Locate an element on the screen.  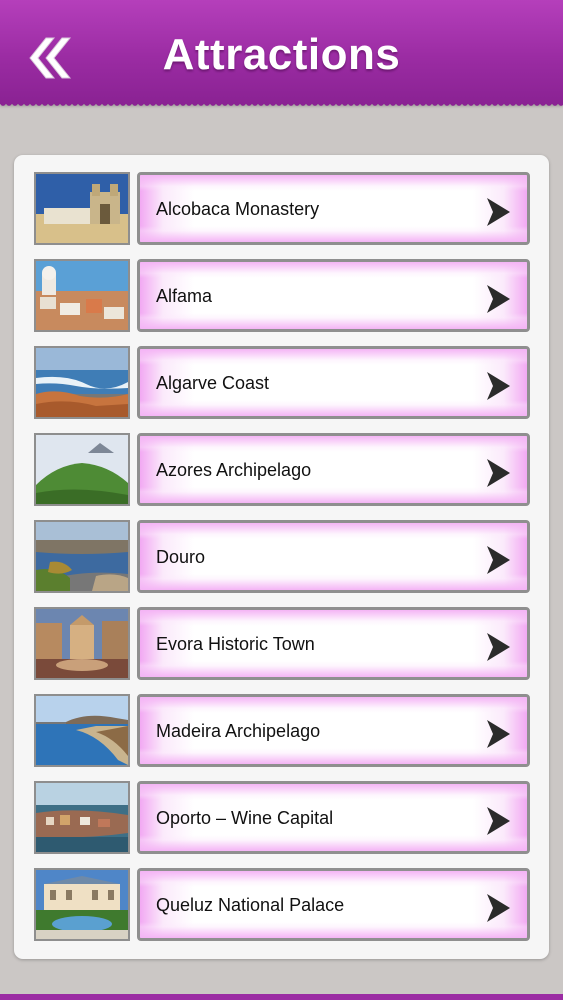
thumbnail-algarve-coast is located at coordinates (82, 382).